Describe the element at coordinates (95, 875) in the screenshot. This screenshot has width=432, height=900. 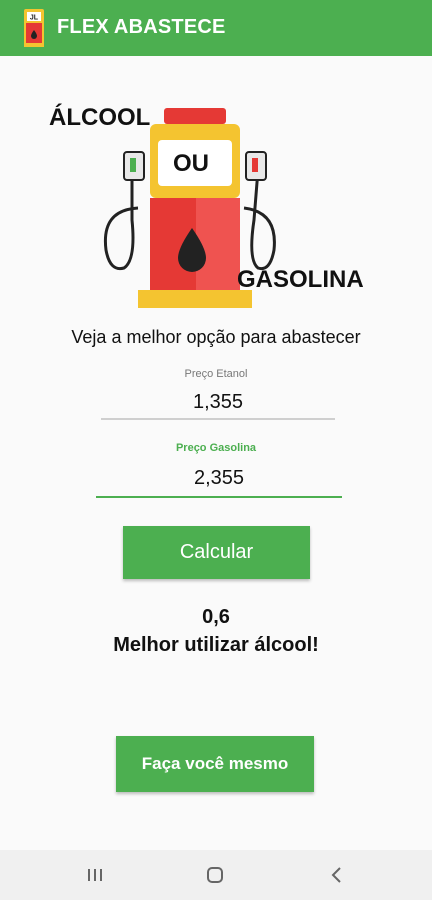
I see `recent-apps-icon` at that location.